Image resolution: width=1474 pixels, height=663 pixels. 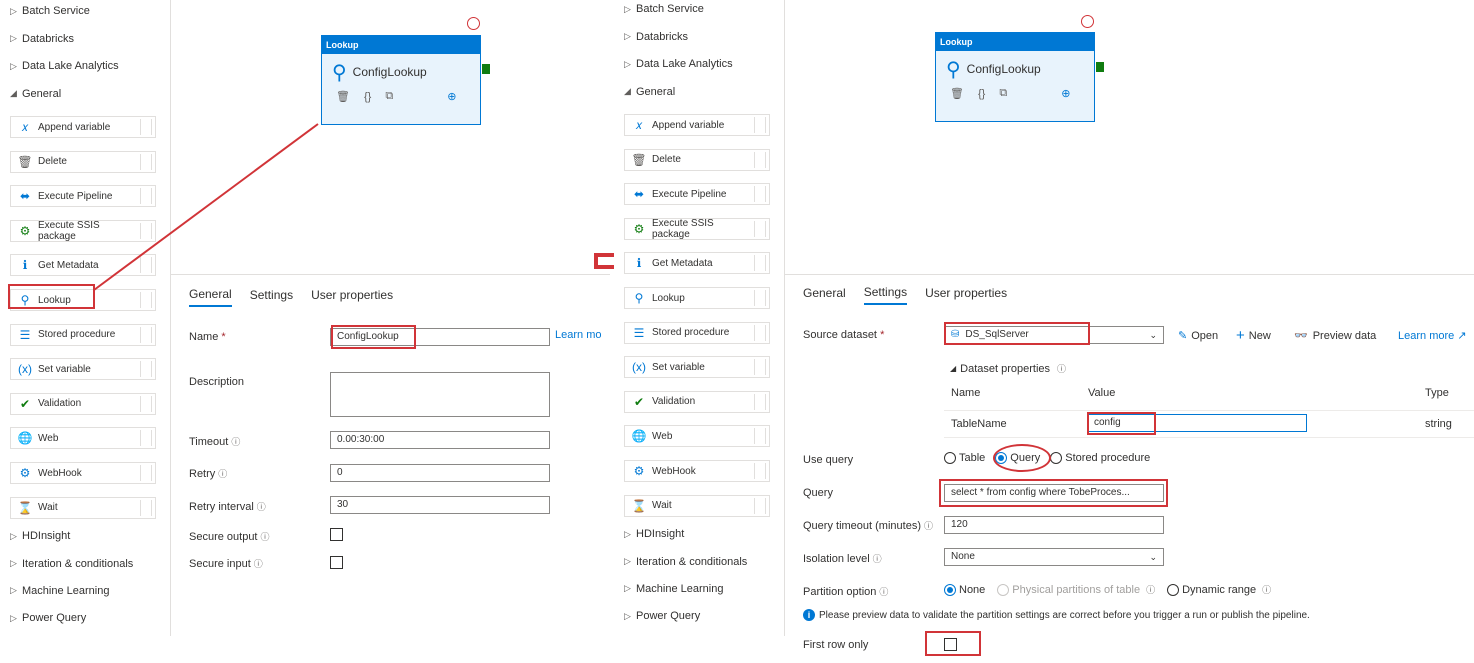 I want to click on col-header-type: Type, so click(x=1437, y=393).